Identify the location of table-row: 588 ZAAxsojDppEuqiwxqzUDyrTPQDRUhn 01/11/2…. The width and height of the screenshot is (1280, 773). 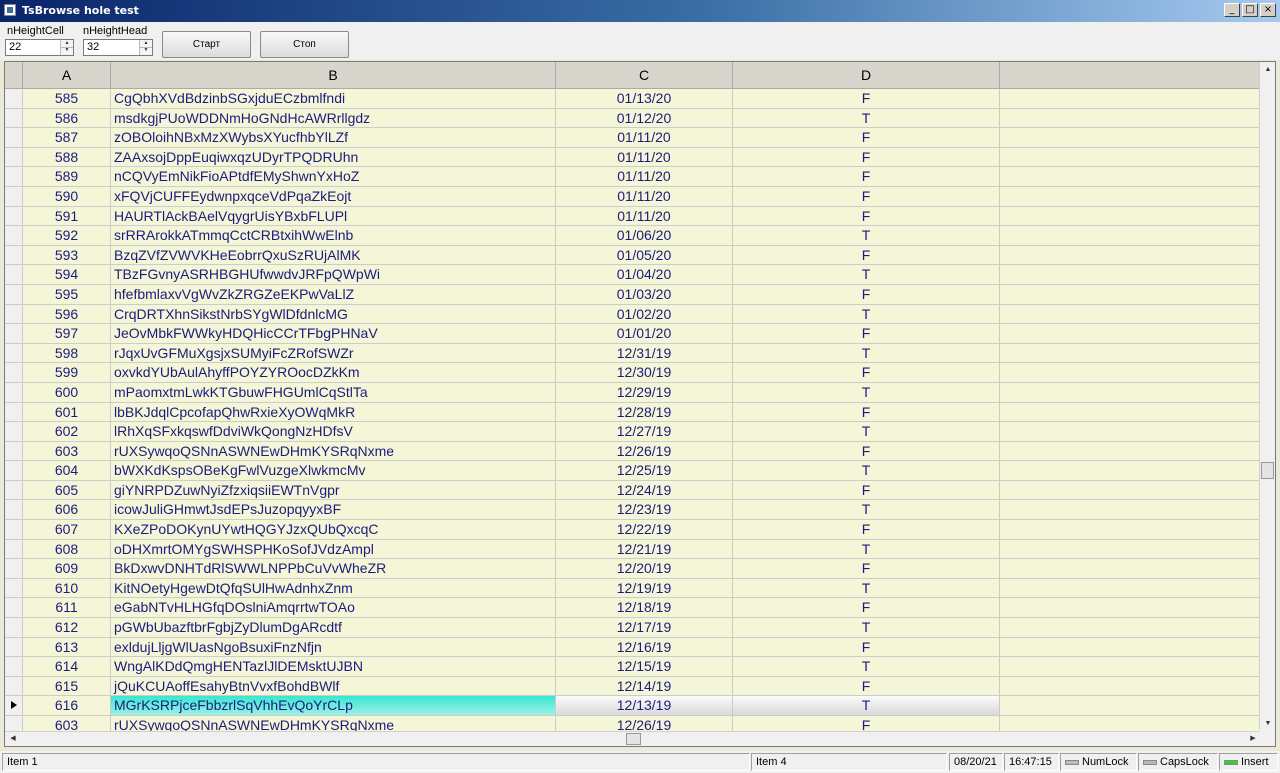
(633, 157).